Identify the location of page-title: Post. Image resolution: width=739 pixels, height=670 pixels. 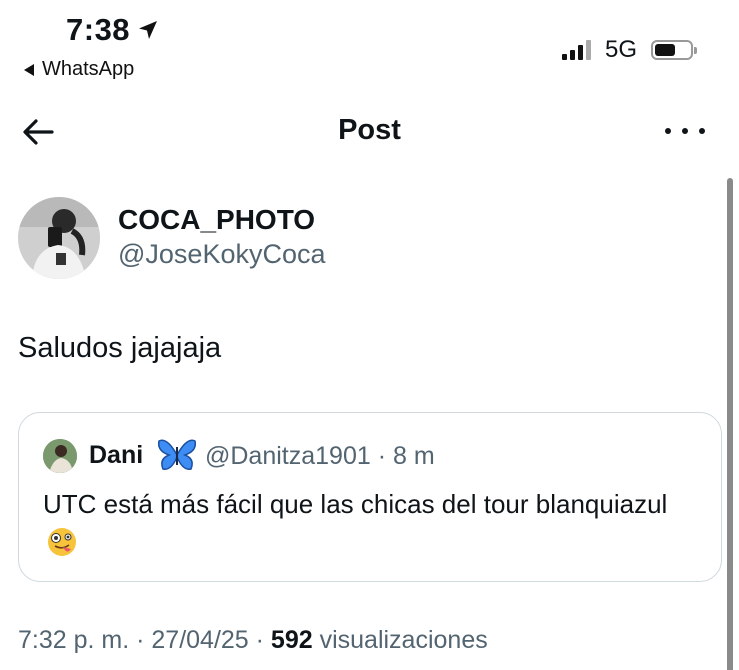
(369, 130).